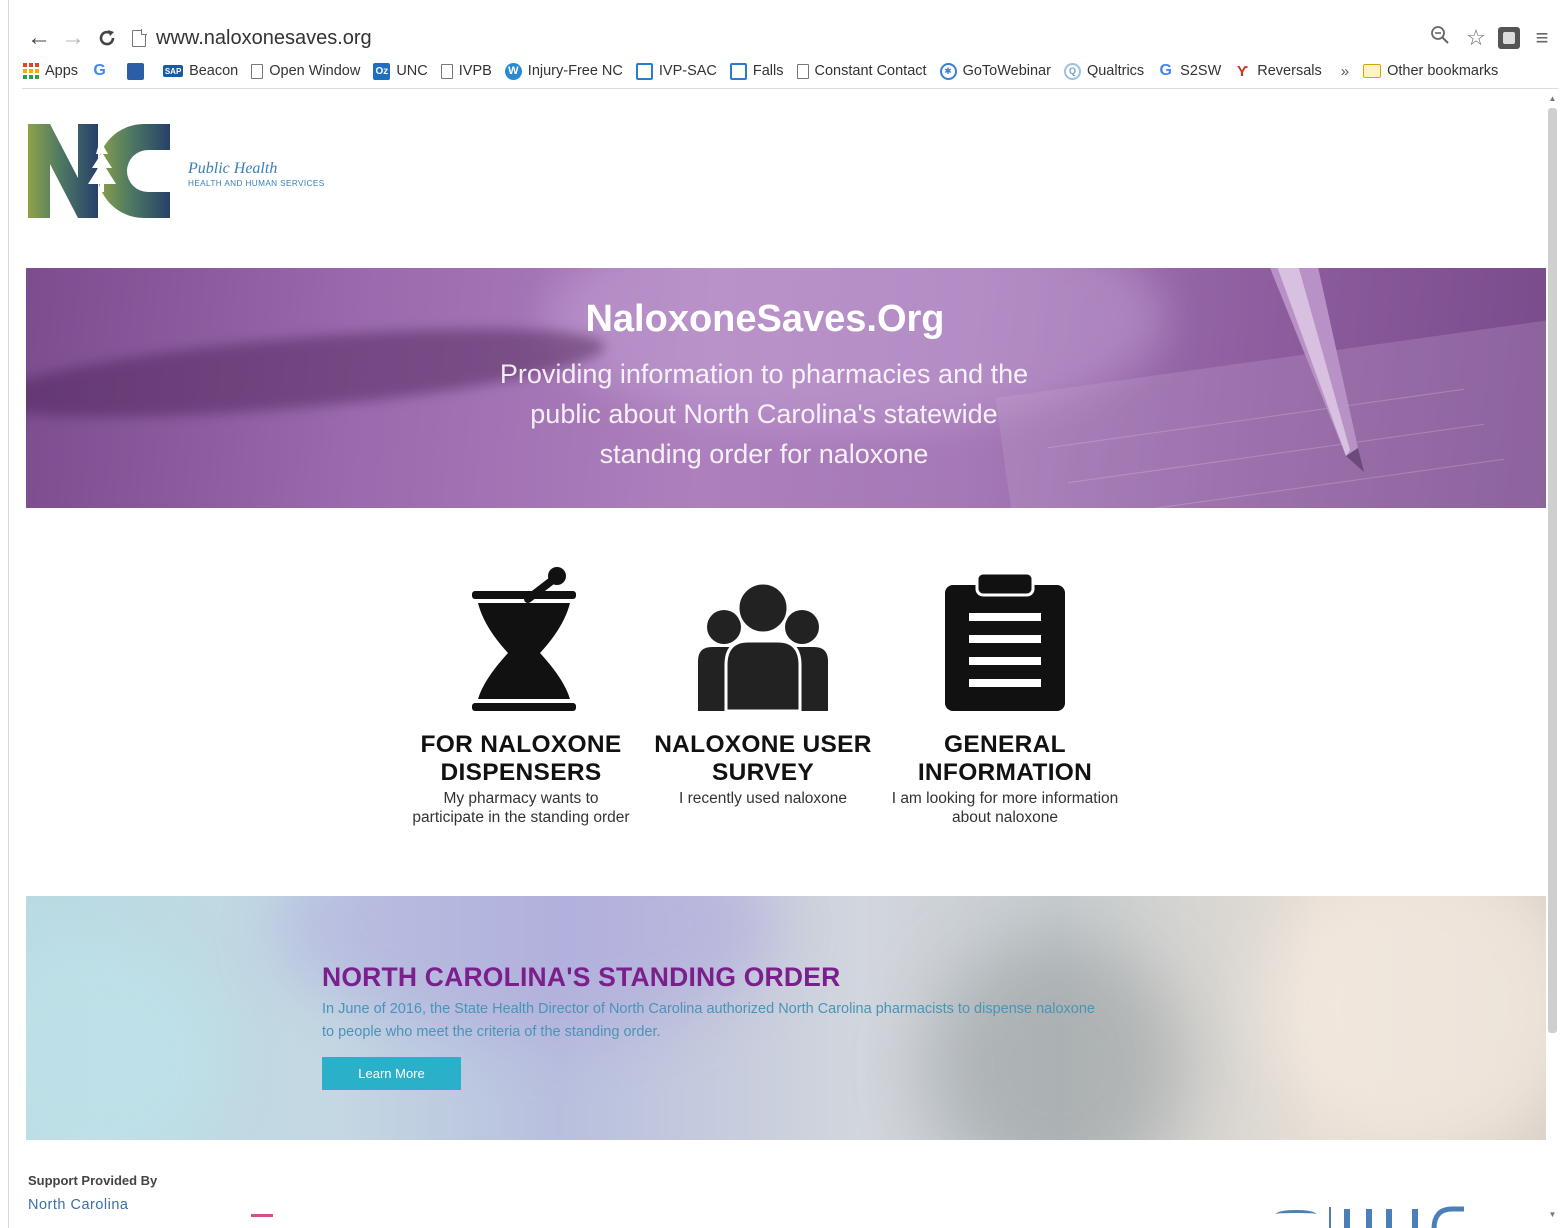  What do you see at coordinates (1289, 71) in the screenshot?
I see `bookmark-label: Reversals` at bounding box center [1289, 71].